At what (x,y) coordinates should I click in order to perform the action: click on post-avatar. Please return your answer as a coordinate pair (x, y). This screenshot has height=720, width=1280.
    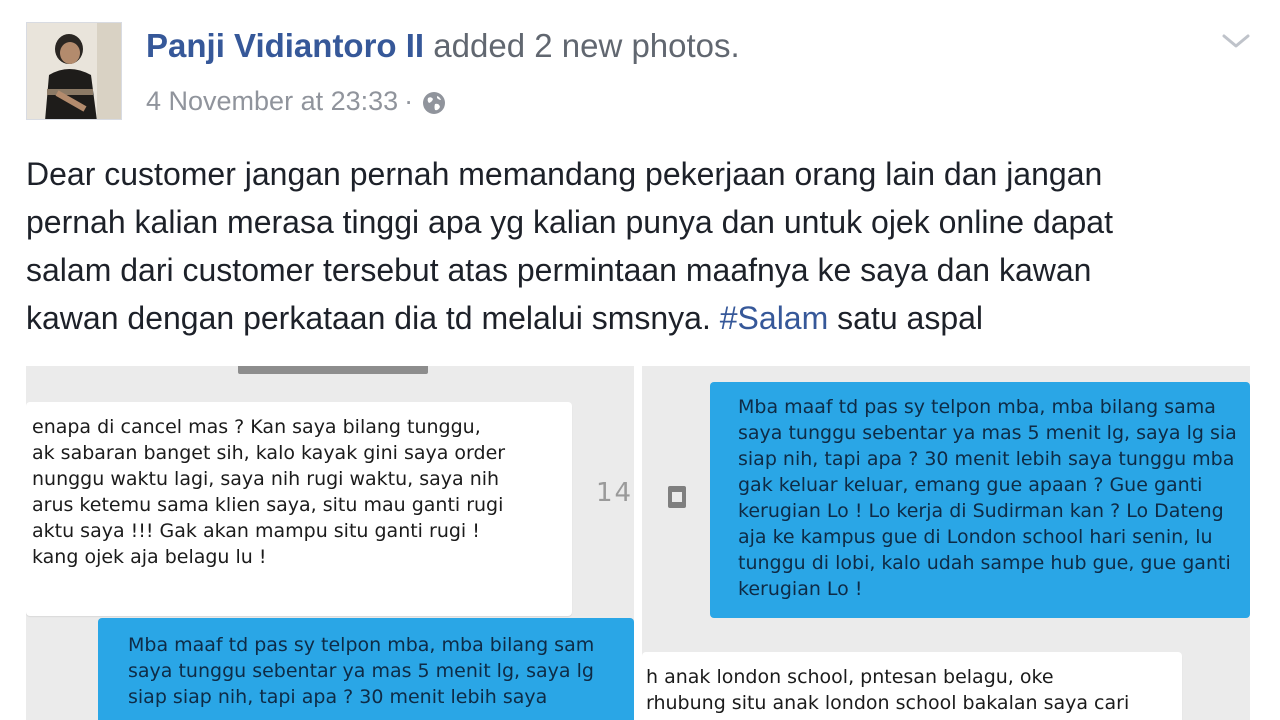
    Looking at the image, I should click on (74, 71).